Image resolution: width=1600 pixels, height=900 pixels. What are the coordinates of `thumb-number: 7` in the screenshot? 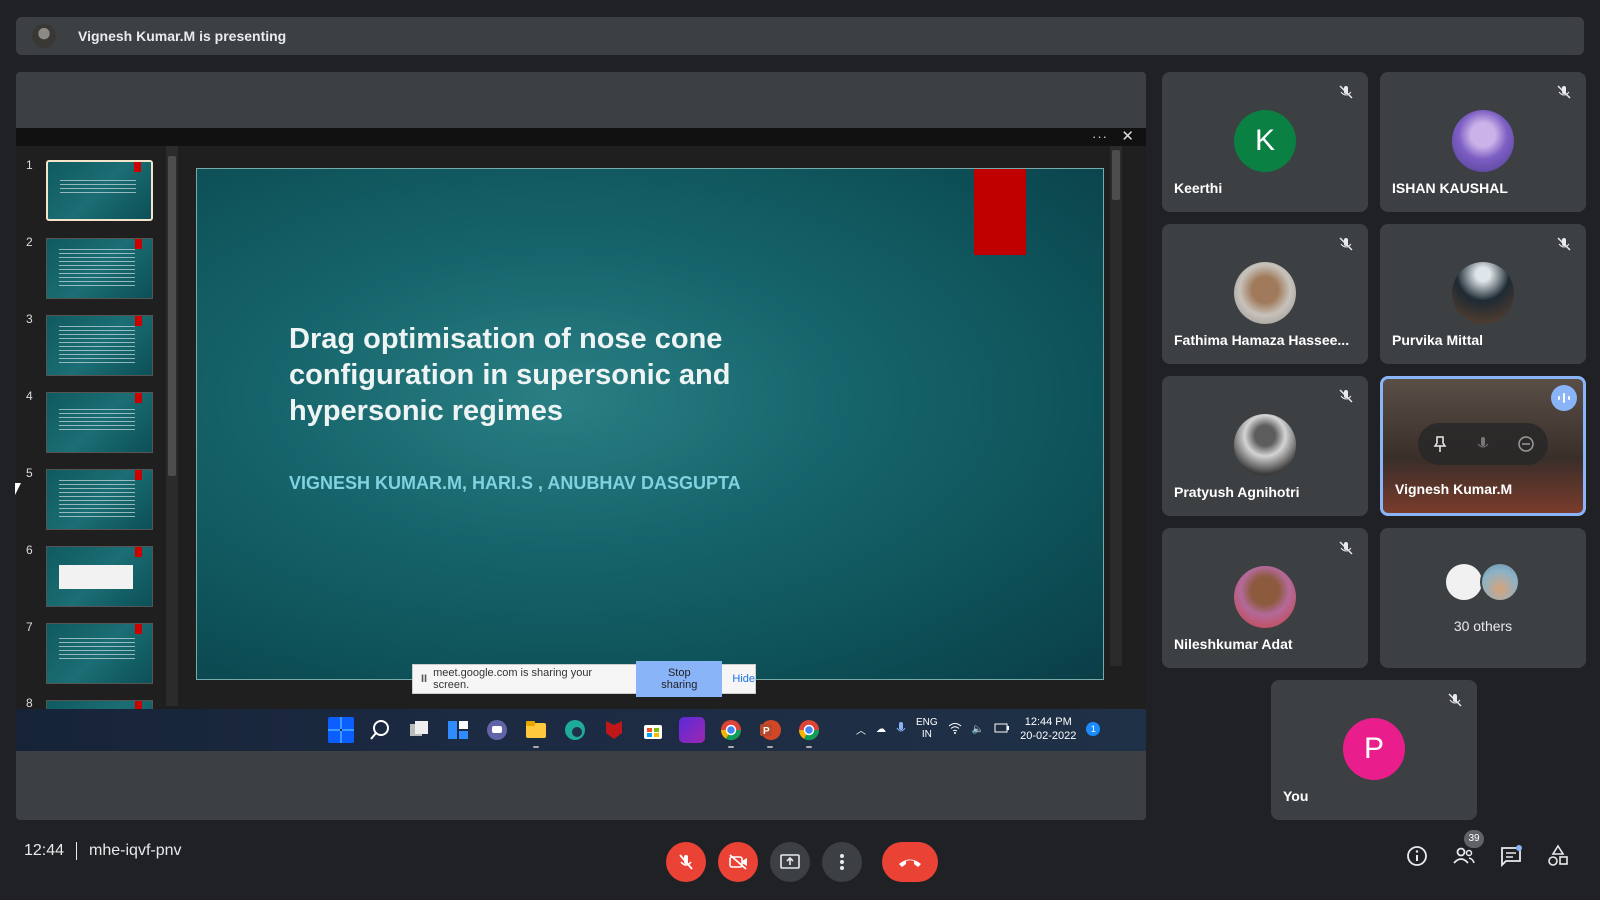 It's located at (29, 627).